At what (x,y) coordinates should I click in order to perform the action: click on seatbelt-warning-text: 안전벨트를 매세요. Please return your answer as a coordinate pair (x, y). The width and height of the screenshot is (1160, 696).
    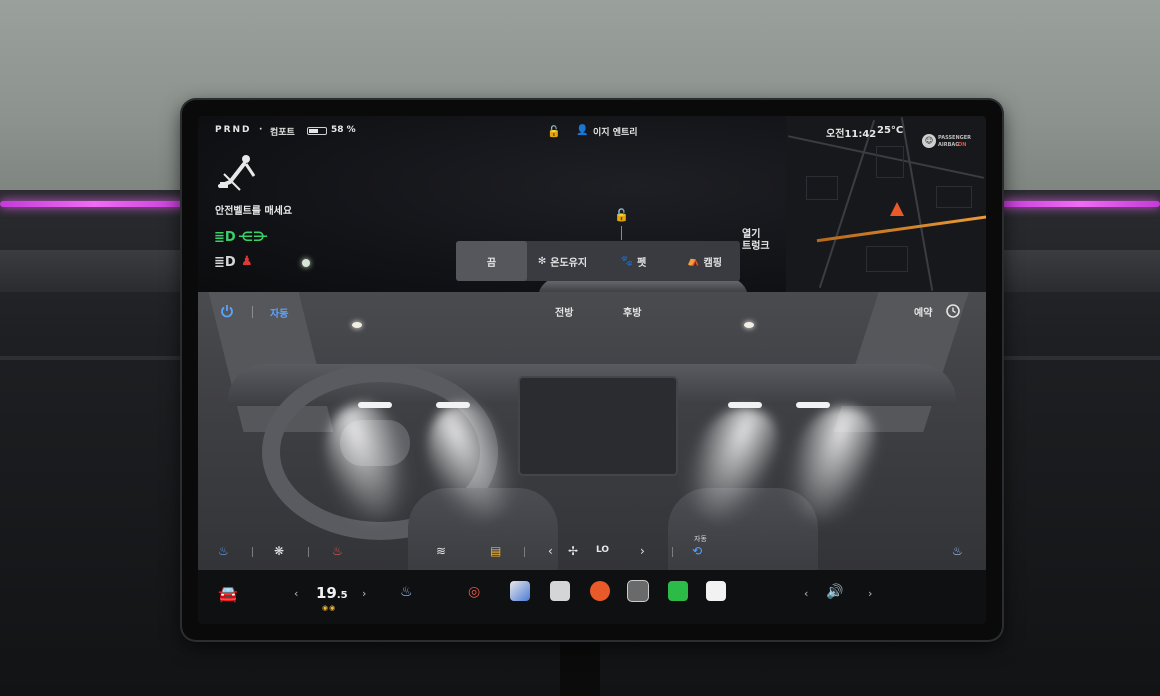
    Looking at the image, I should click on (254, 211).